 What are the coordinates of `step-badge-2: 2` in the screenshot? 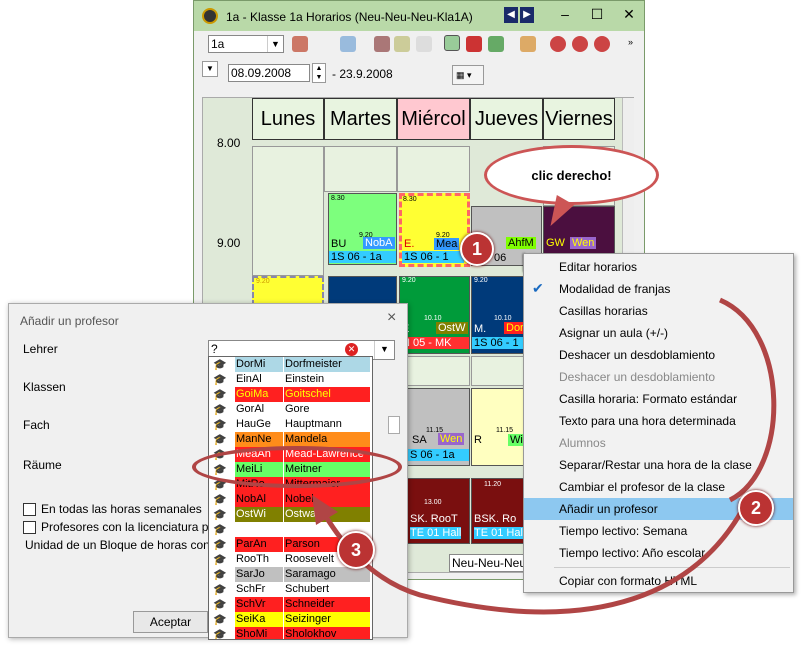 It's located at (756, 508).